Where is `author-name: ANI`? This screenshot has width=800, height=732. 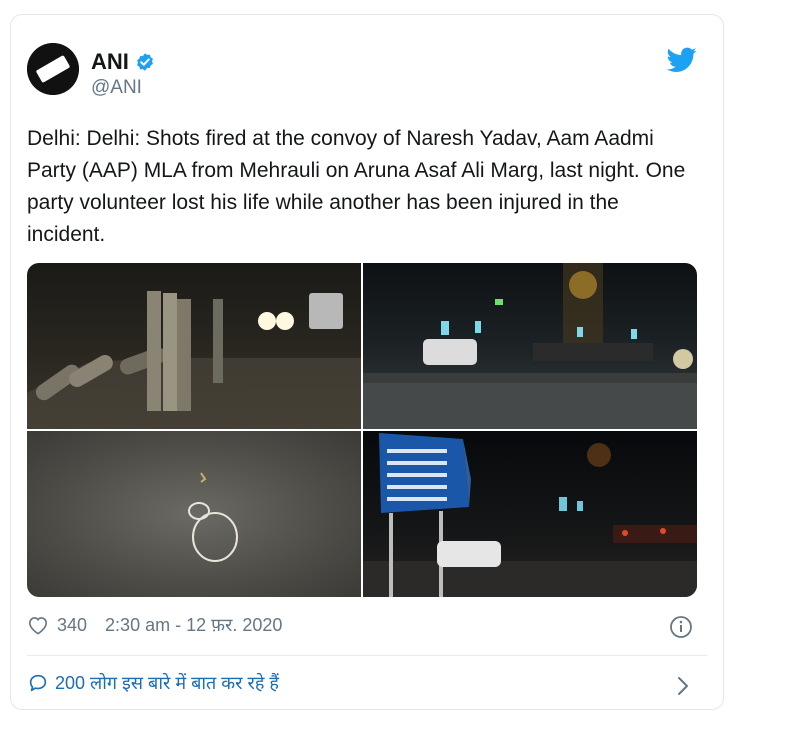 author-name: ANI is located at coordinates (110, 62).